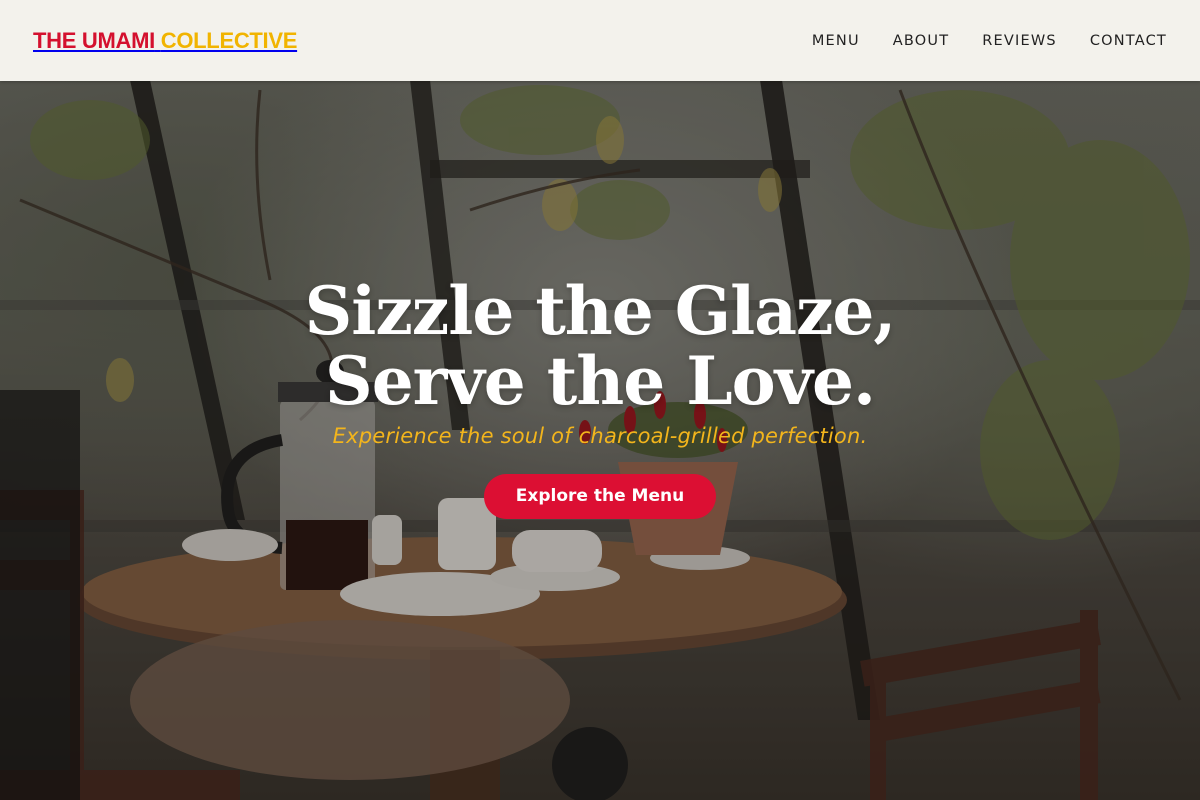  I want to click on brand-logo: THE UMAMI COLLECTIVE, so click(165, 41).